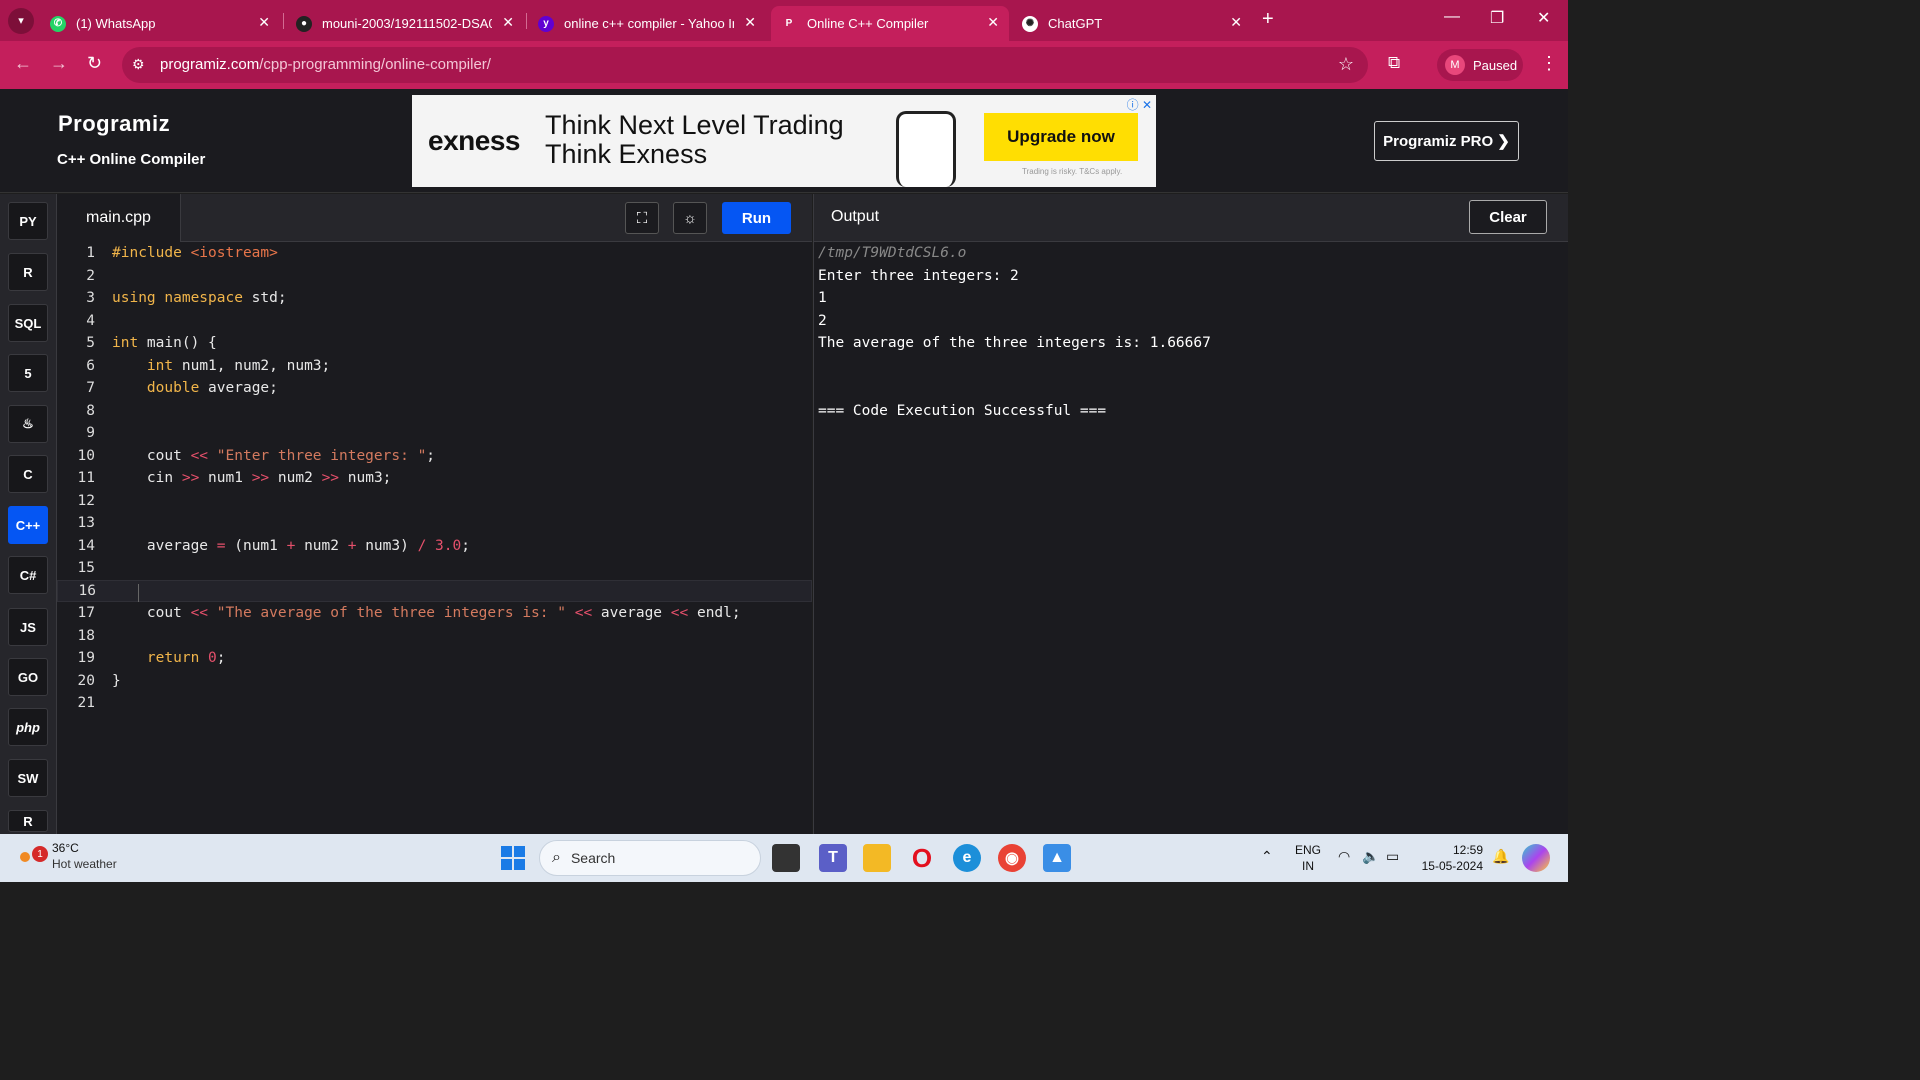 The image size is (1920, 1080). Describe the element at coordinates (28, 373) in the screenshot. I see `html-icon: 5` at that location.